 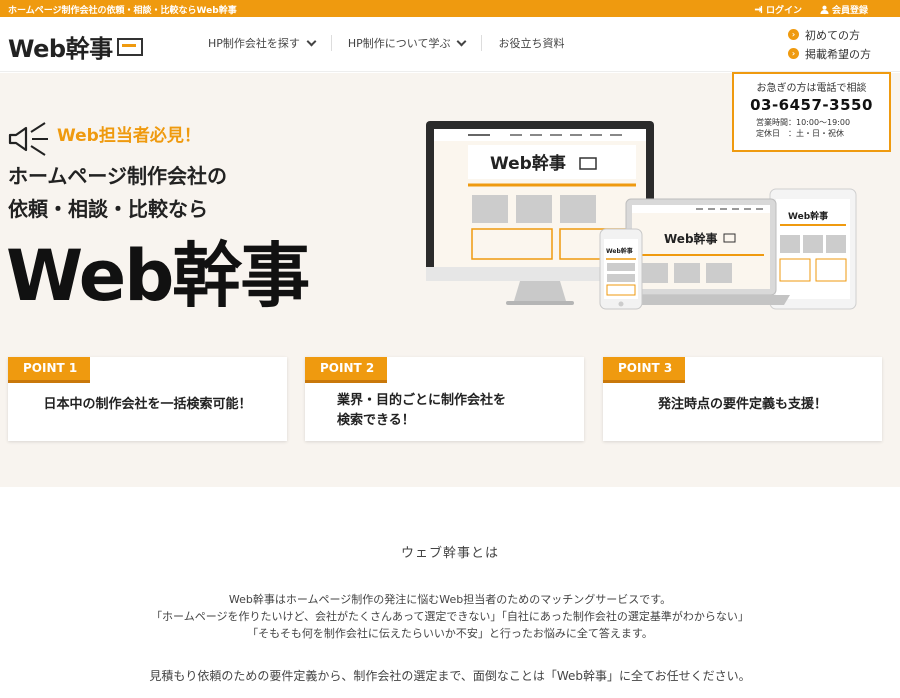 What do you see at coordinates (811, 88) in the screenshot?
I see `phone-label: お急ぎの方は電話で相談` at bounding box center [811, 88].